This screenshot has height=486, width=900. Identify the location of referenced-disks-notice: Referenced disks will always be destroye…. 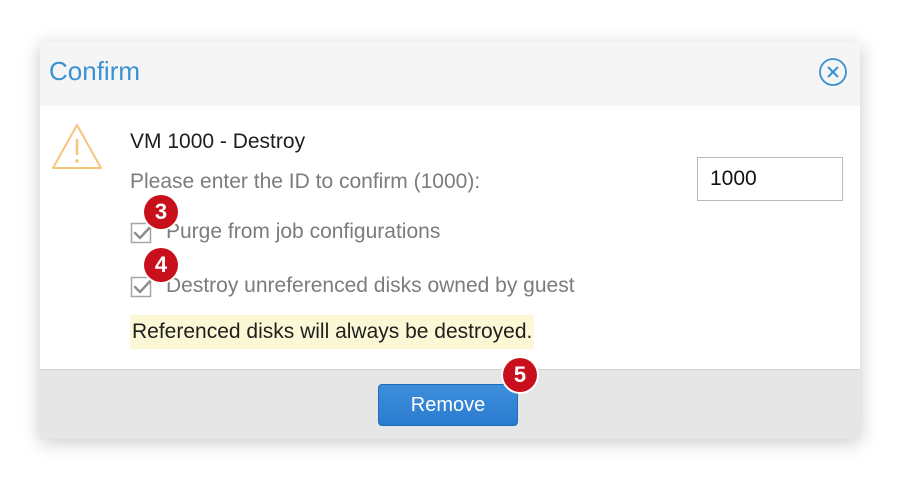
(332, 332).